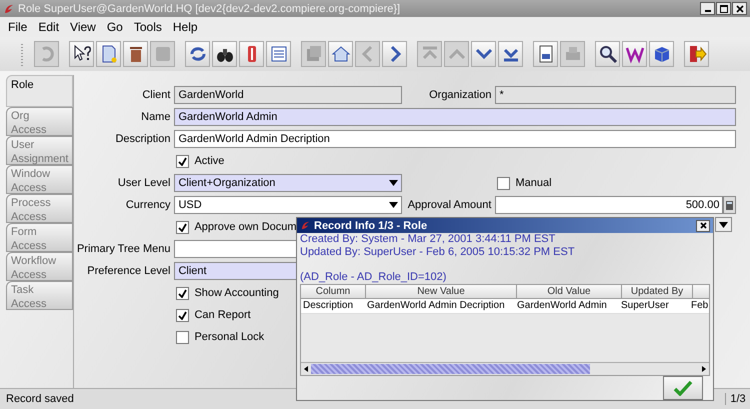 The width and height of the screenshot is (750, 409). What do you see at coordinates (190, 205) in the screenshot?
I see `dropdown-value: USD` at bounding box center [190, 205].